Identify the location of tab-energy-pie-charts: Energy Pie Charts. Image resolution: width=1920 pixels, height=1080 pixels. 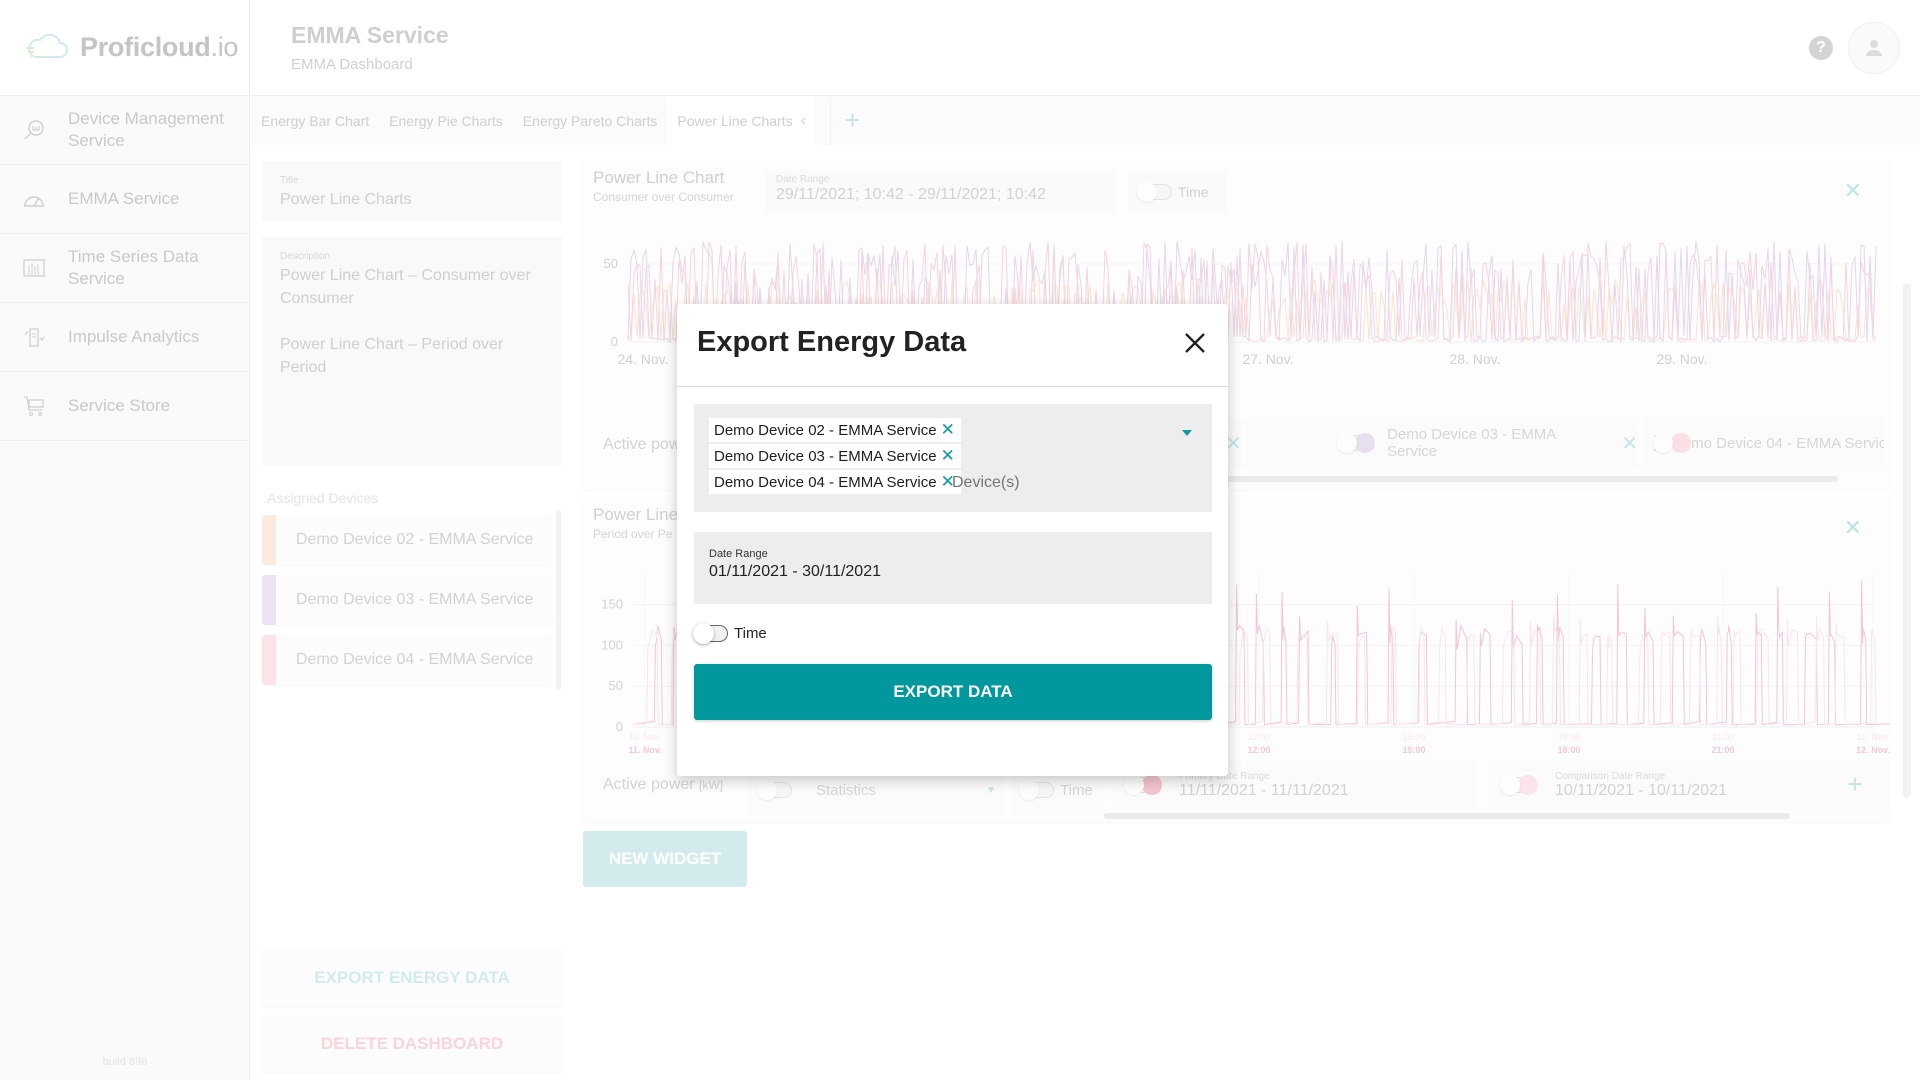
(446, 121).